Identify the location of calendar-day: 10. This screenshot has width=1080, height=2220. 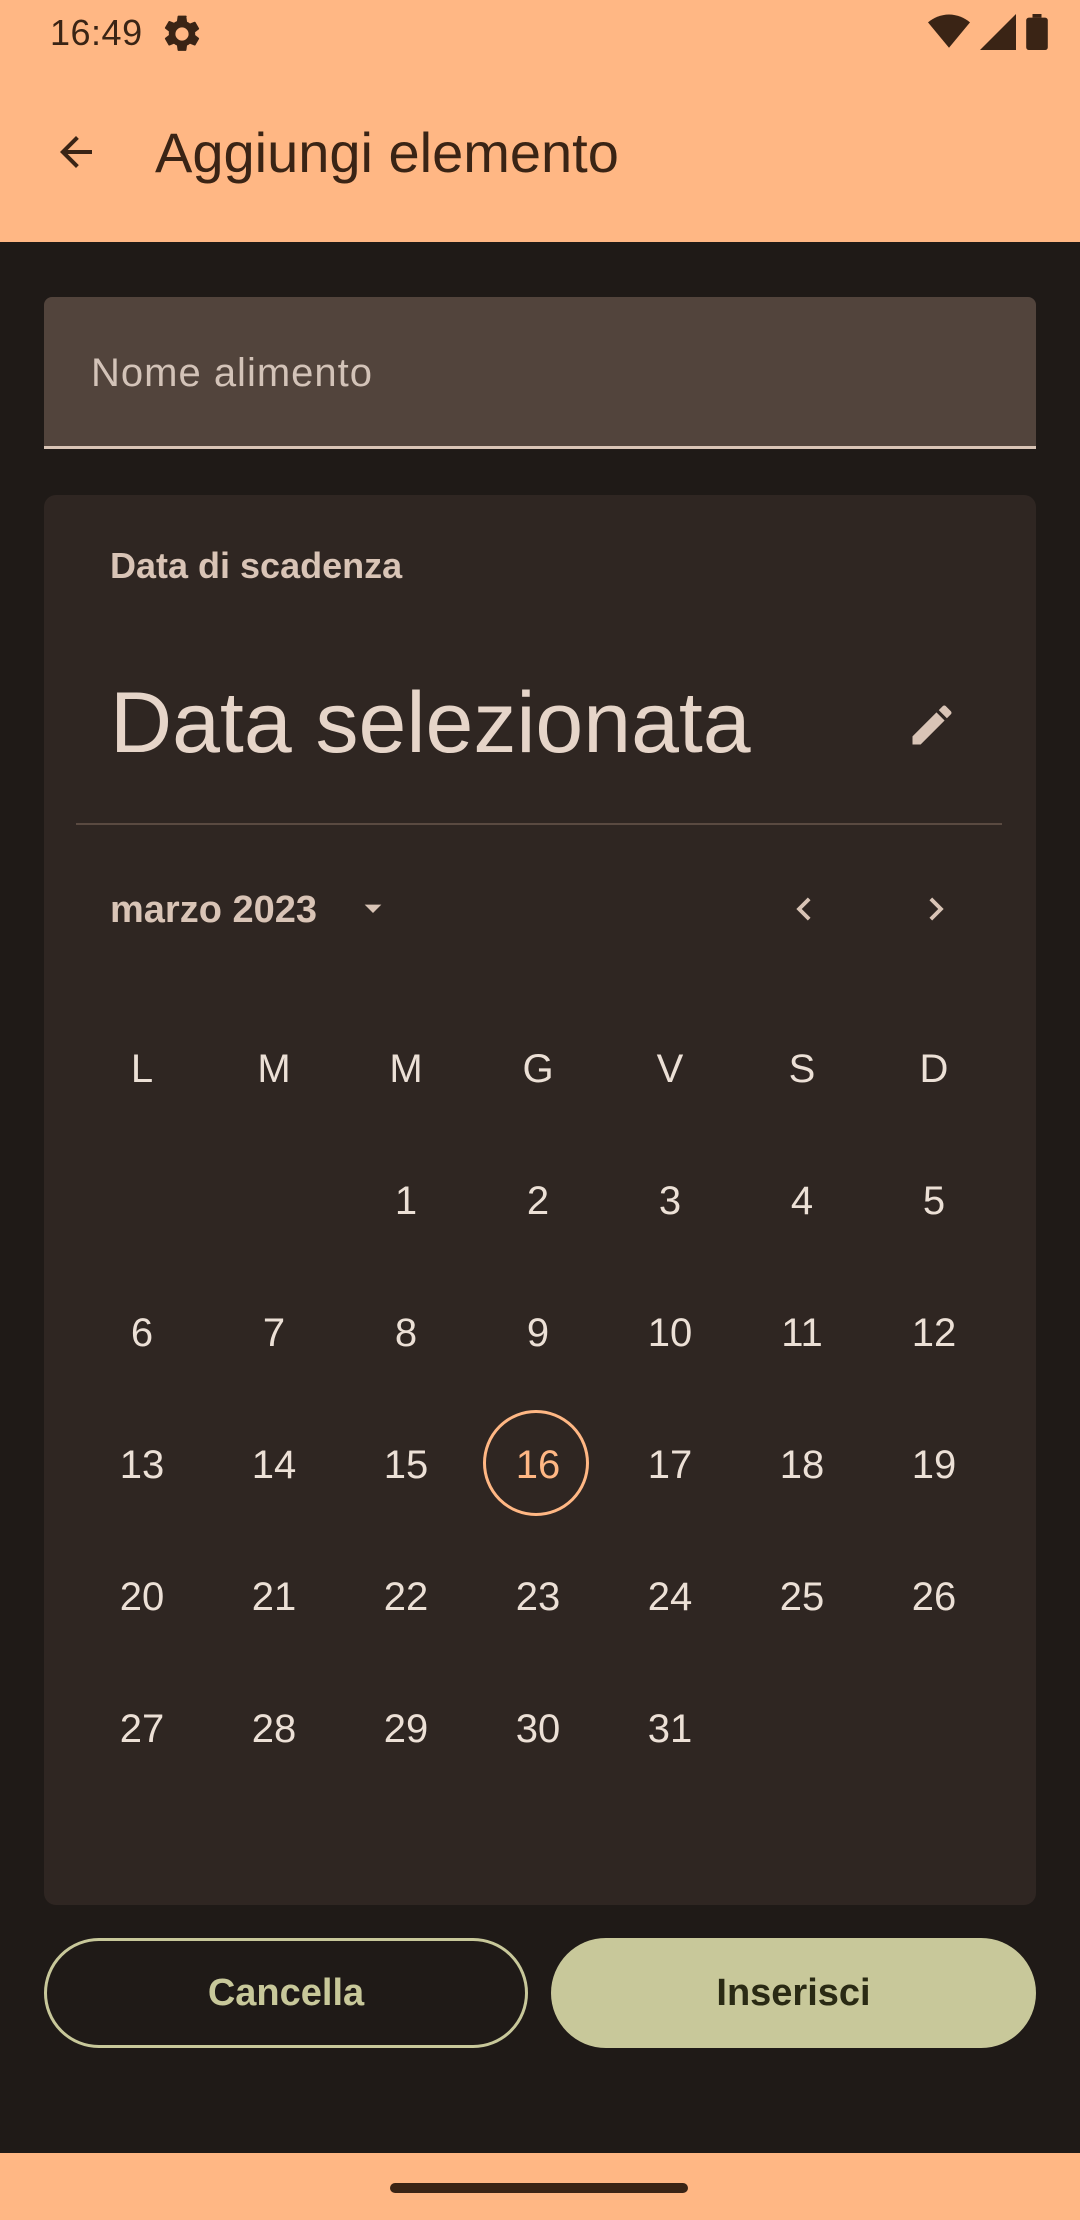
(670, 1333).